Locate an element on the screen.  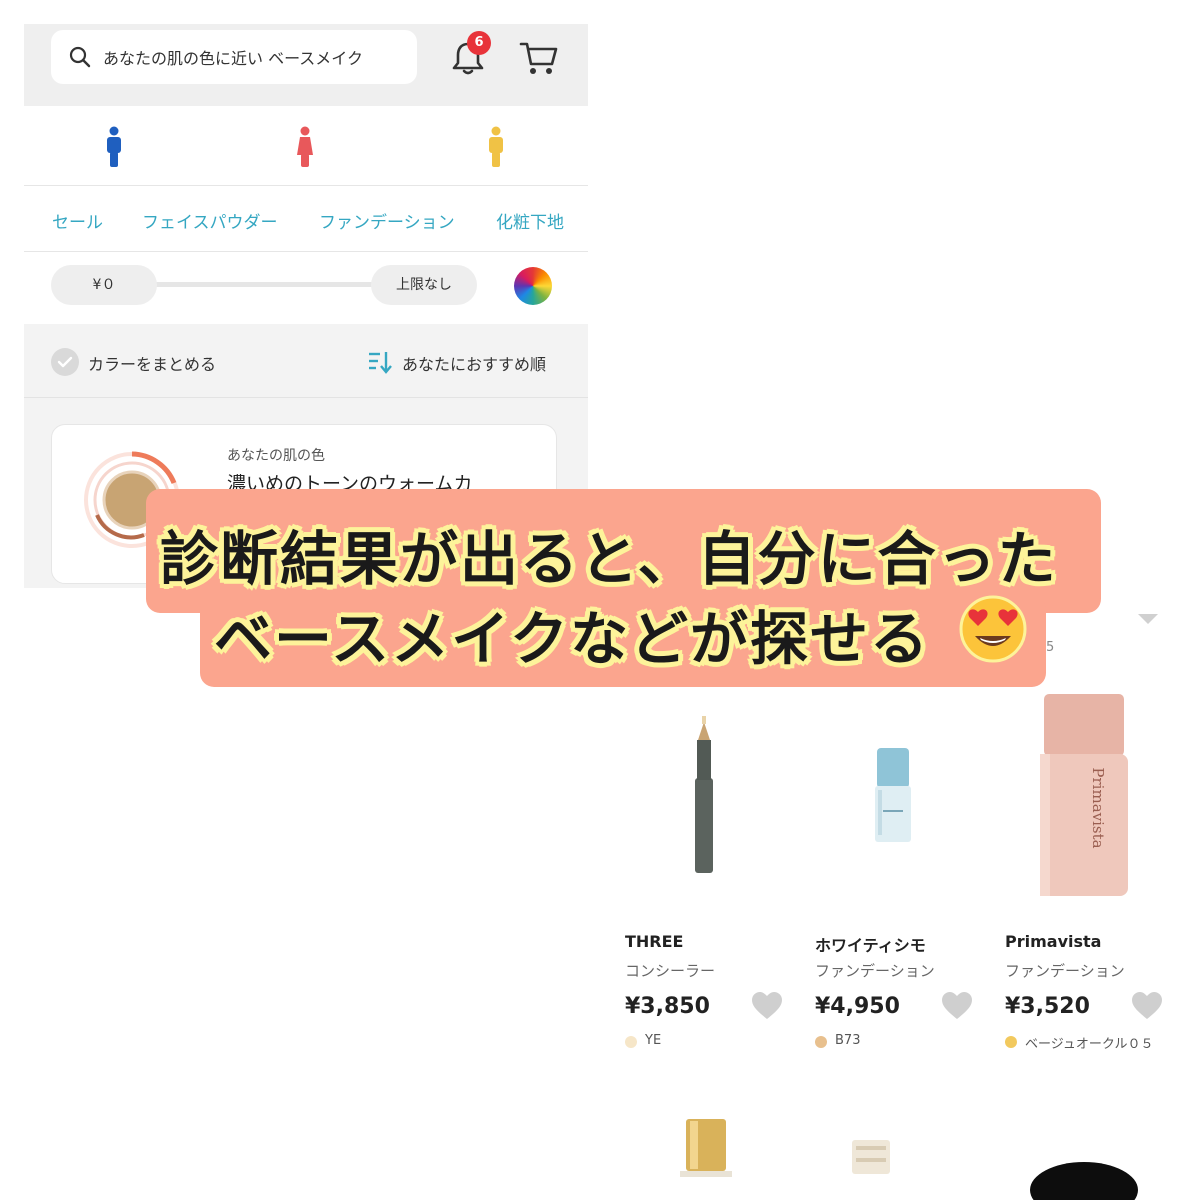
product-card: THREE コンシーラー ¥3,850 YE is located at coordinates (712, 875).